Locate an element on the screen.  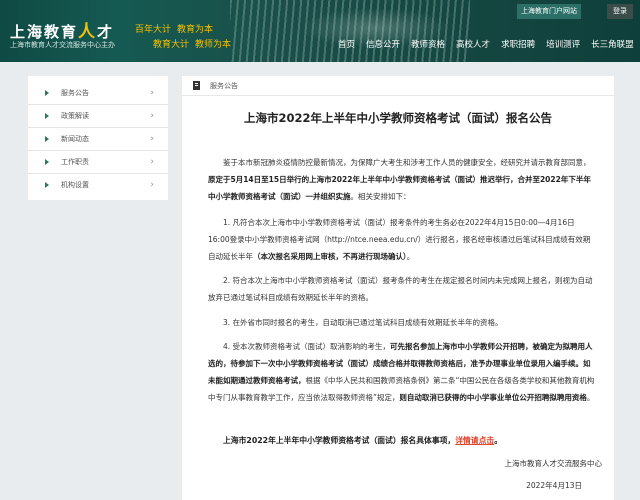
nav-home: 首页 is located at coordinates (346, 45).